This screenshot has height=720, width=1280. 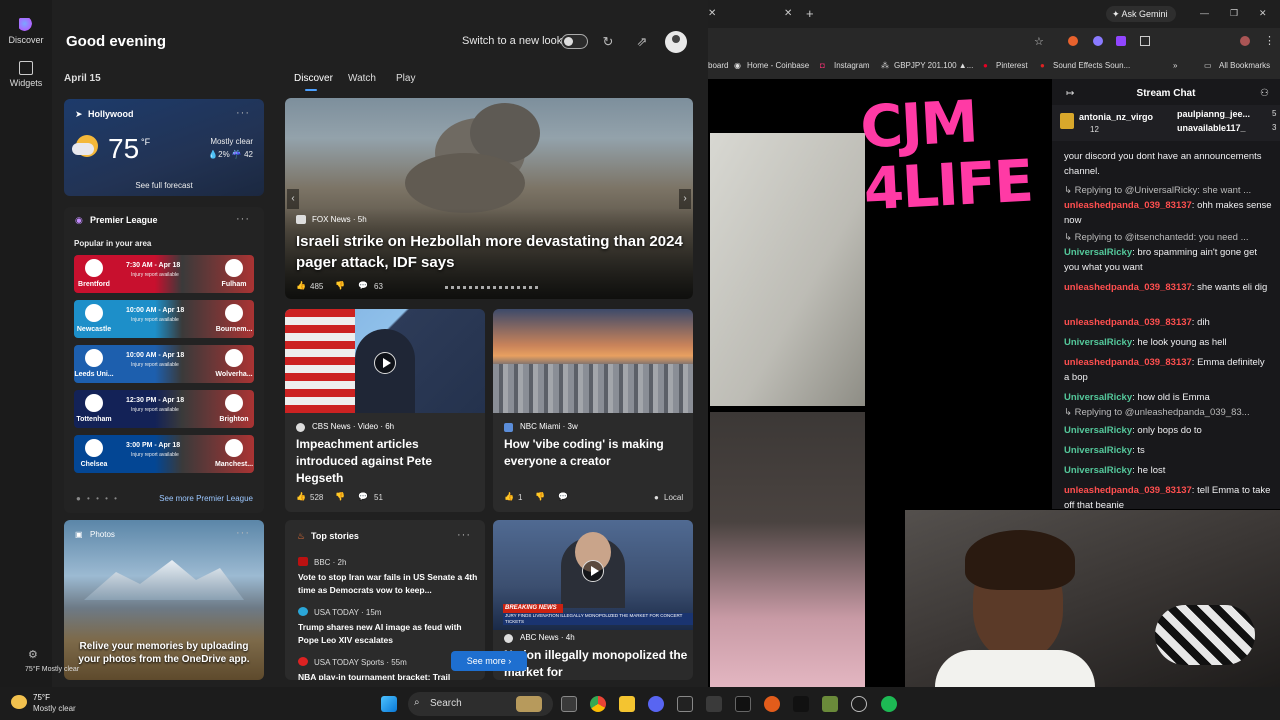 What do you see at coordinates (852, 65) in the screenshot?
I see `bookmark-item: Instagram` at bounding box center [852, 65].